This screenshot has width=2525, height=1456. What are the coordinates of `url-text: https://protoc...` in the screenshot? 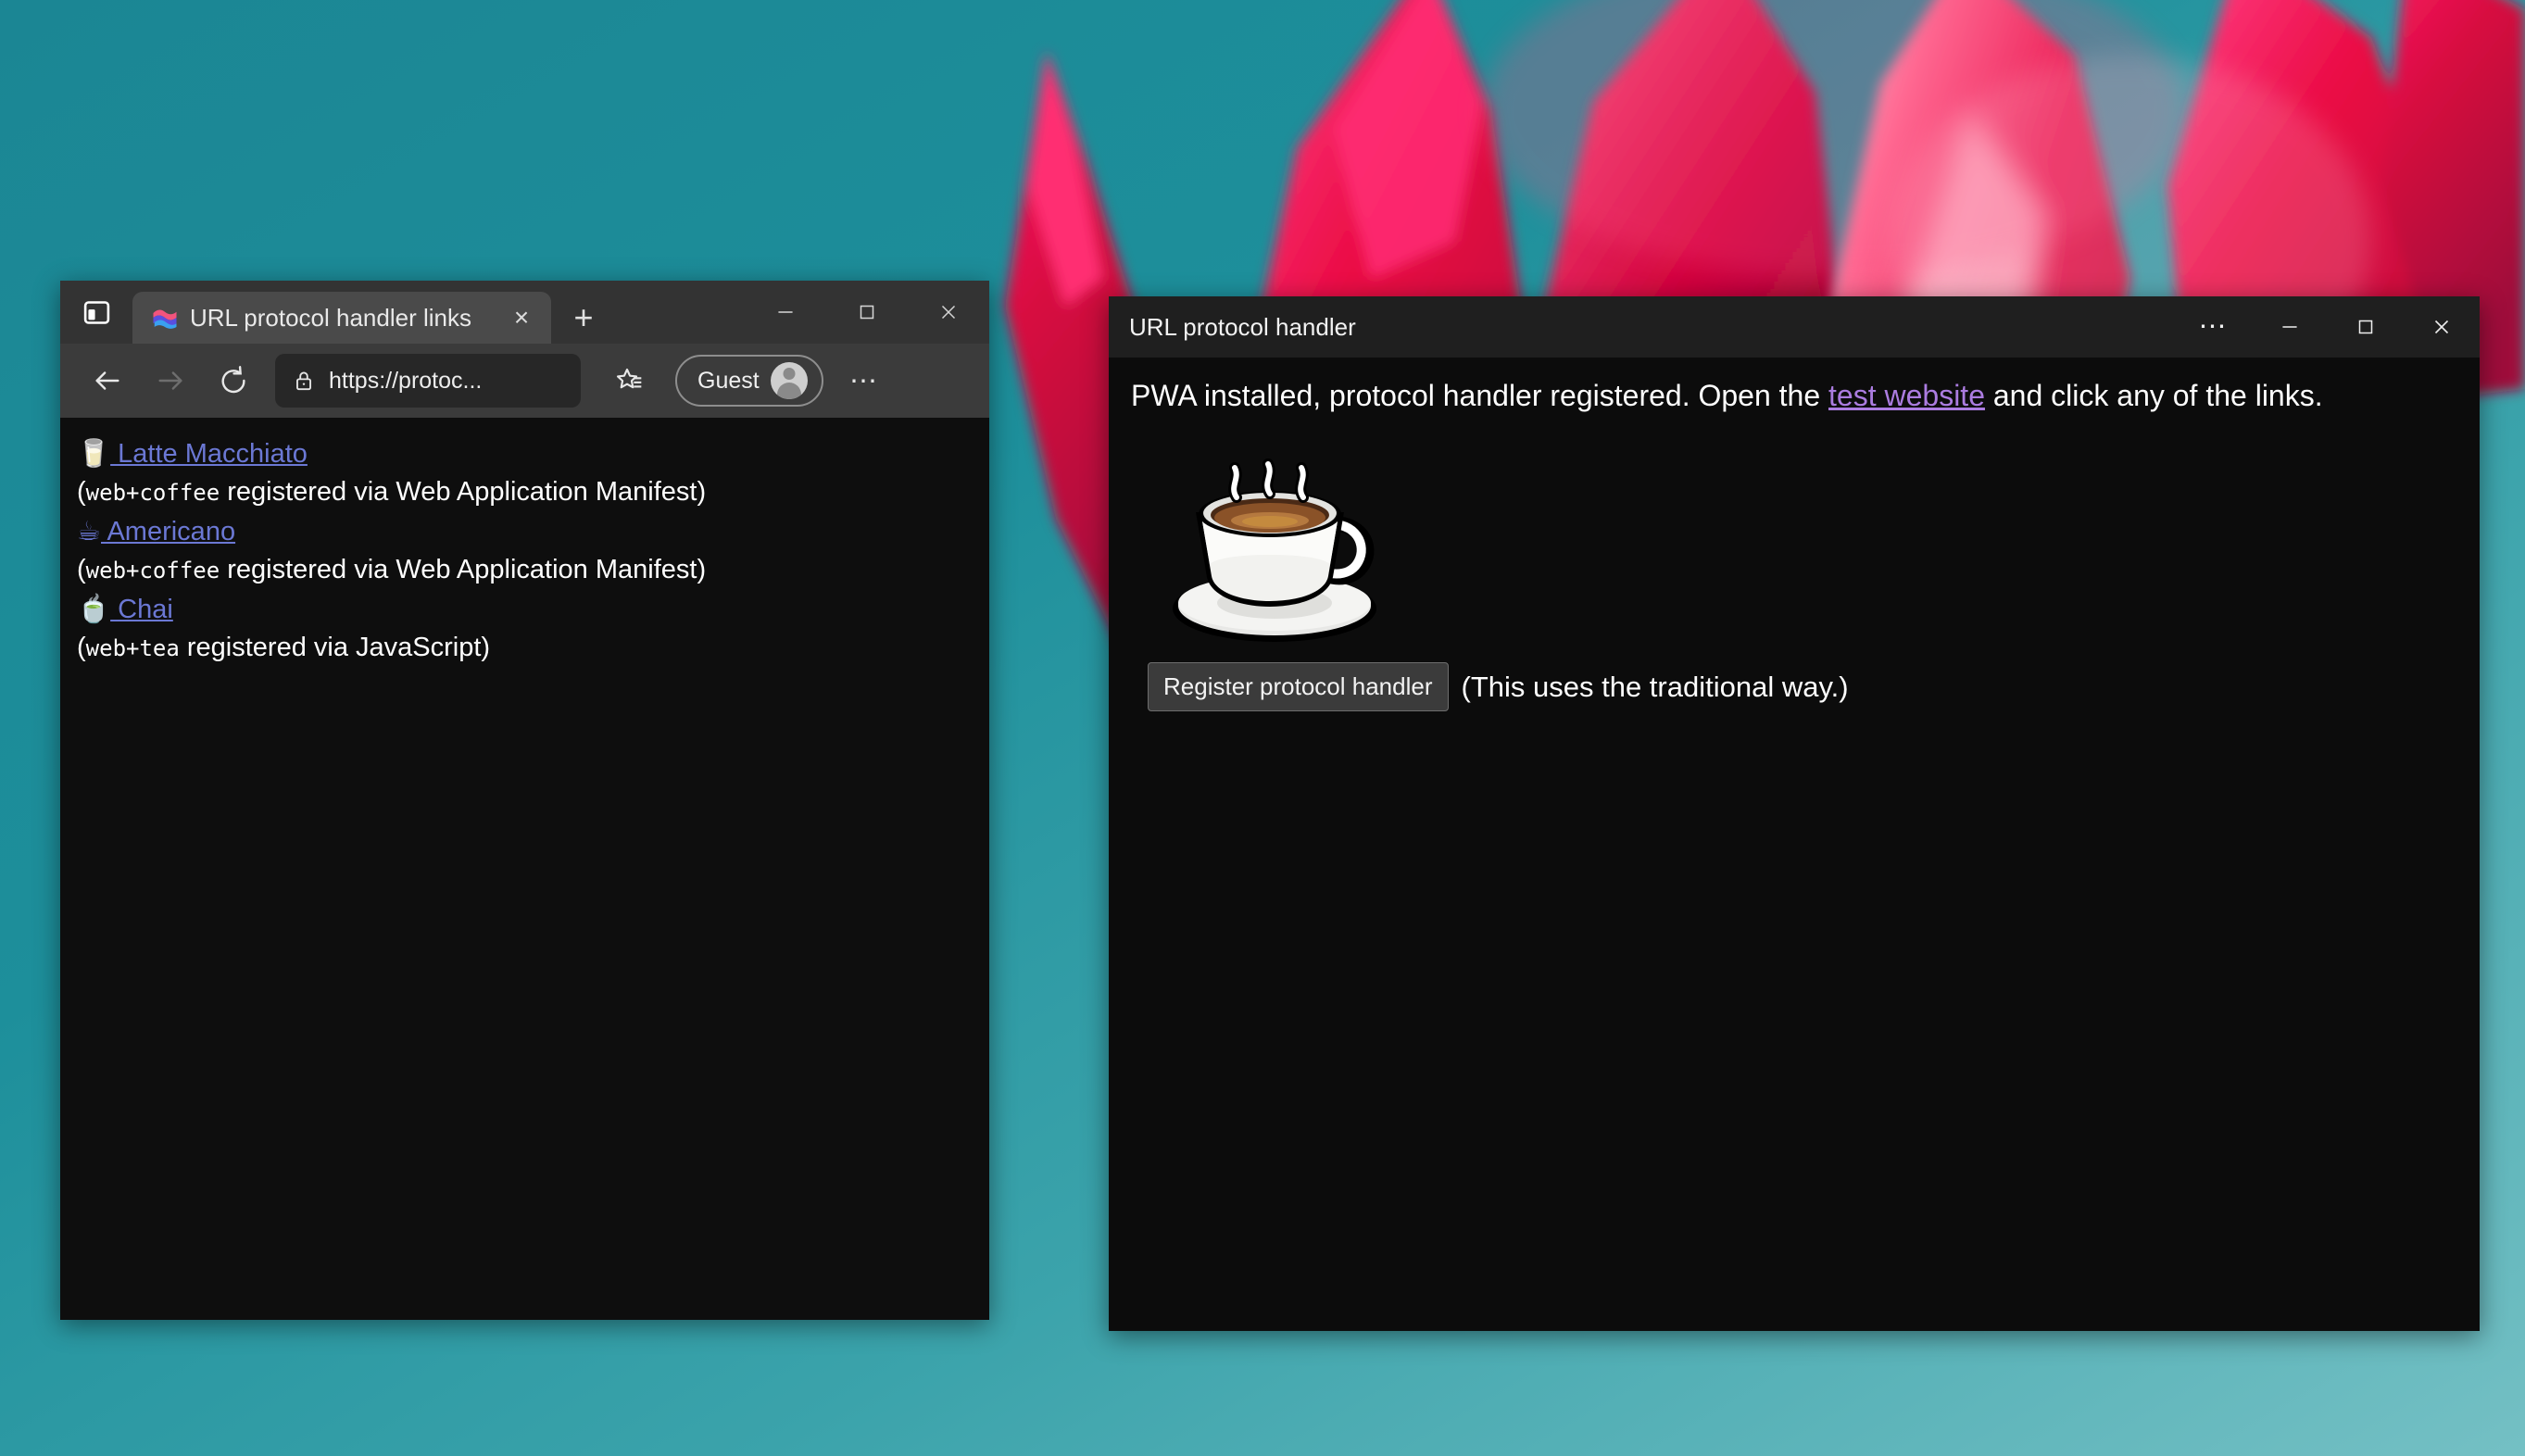 It's located at (405, 381).